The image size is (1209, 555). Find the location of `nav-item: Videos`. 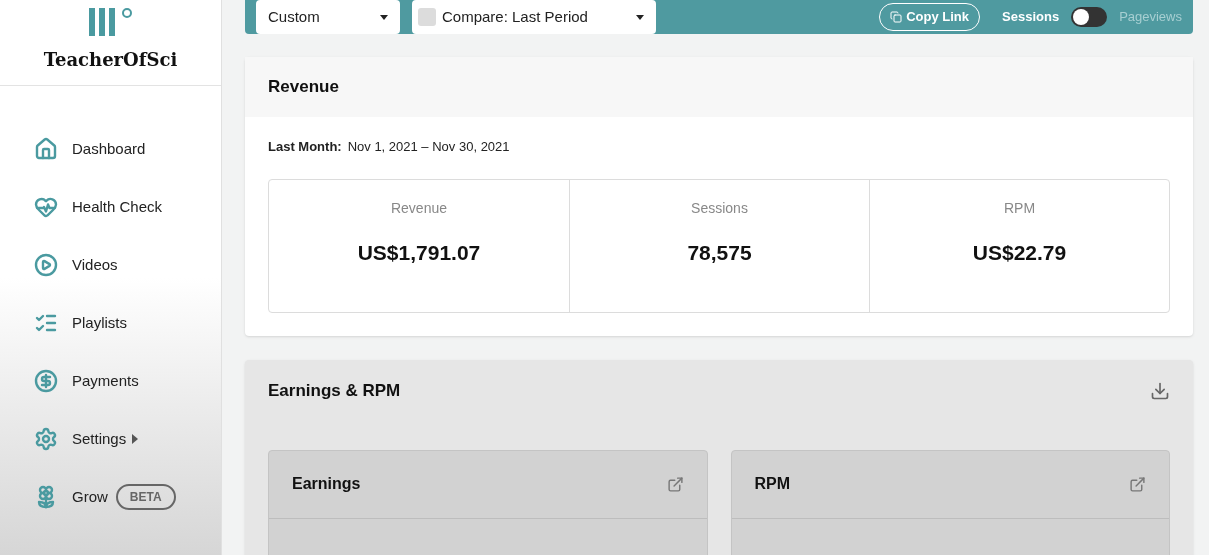

nav-item: Videos is located at coordinates (127, 265).